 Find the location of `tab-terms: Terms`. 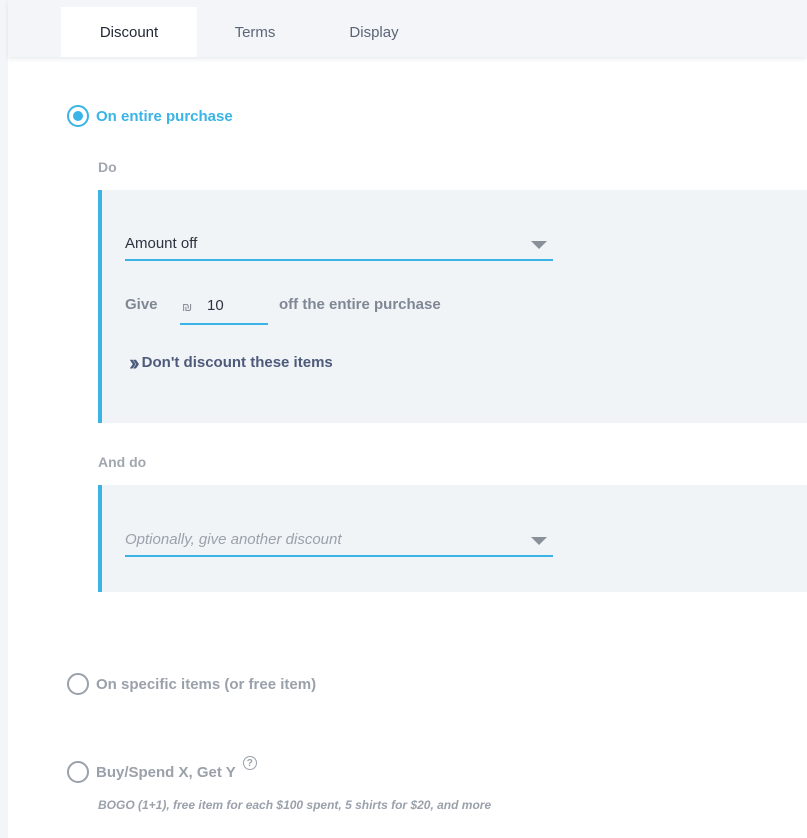

tab-terms: Terms is located at coordinates (255, 32).